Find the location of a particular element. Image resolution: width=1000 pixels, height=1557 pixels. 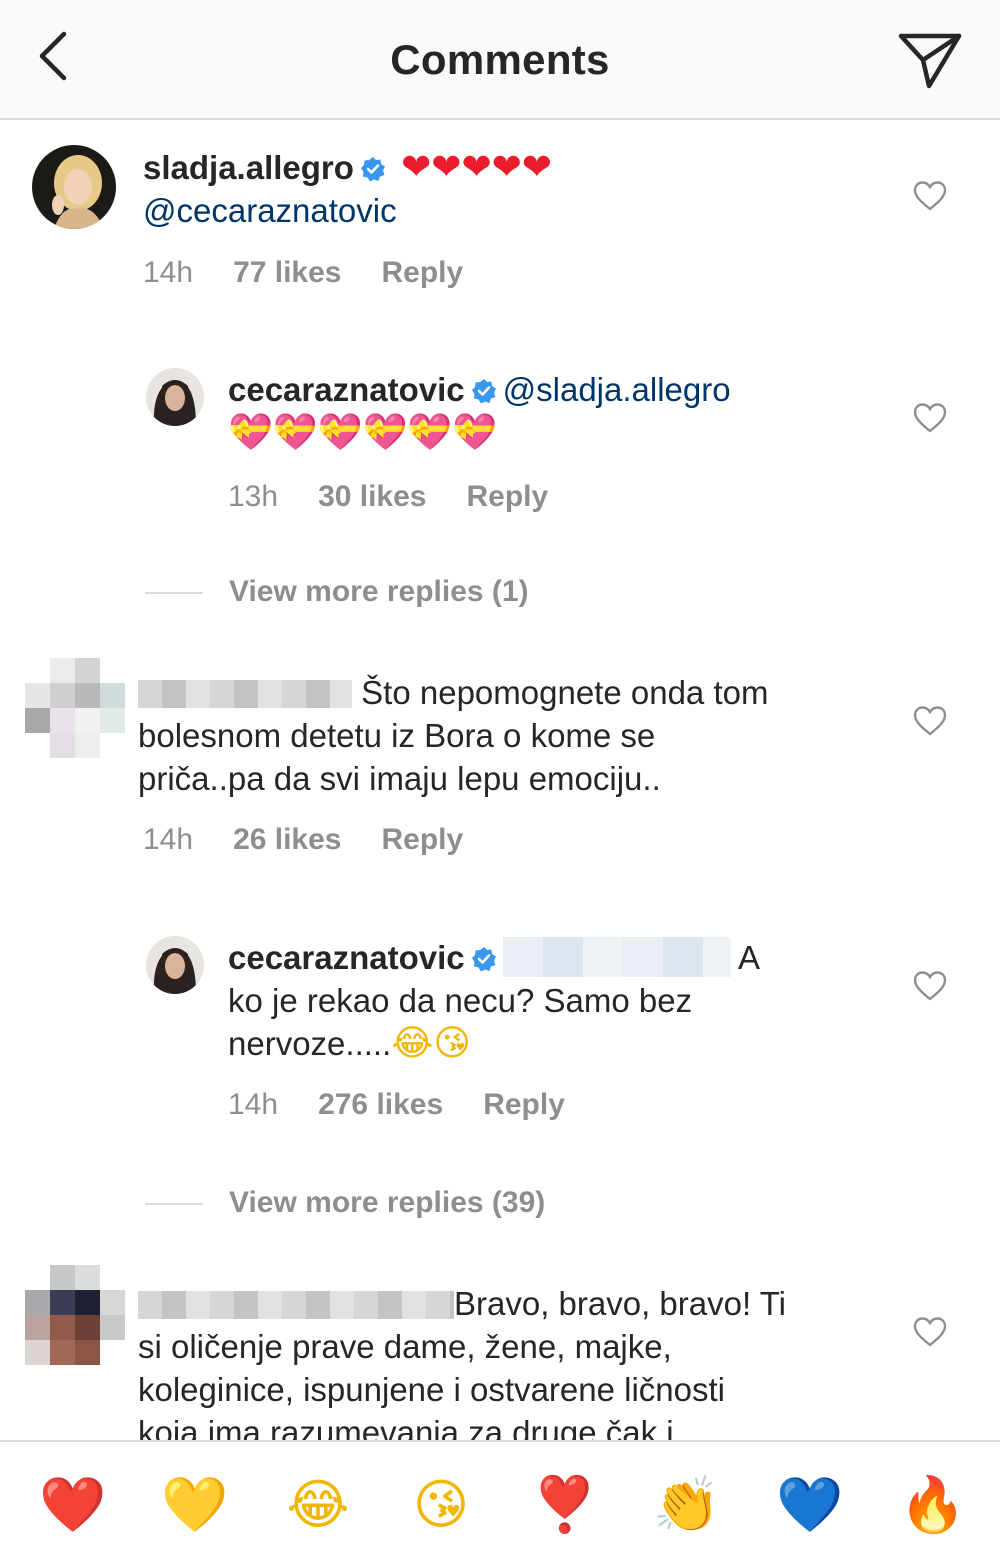

view-more-replies-label: View more replies (39) is located at coordinates (387, 1202).